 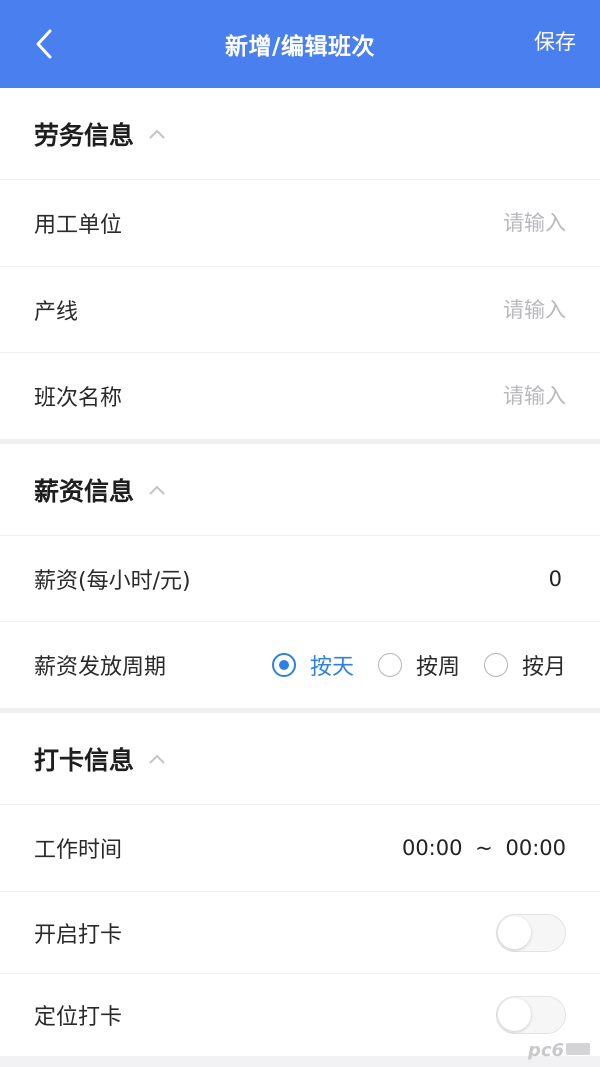 I want to click on location-clock-toggle, so click(x=531, y=1015).